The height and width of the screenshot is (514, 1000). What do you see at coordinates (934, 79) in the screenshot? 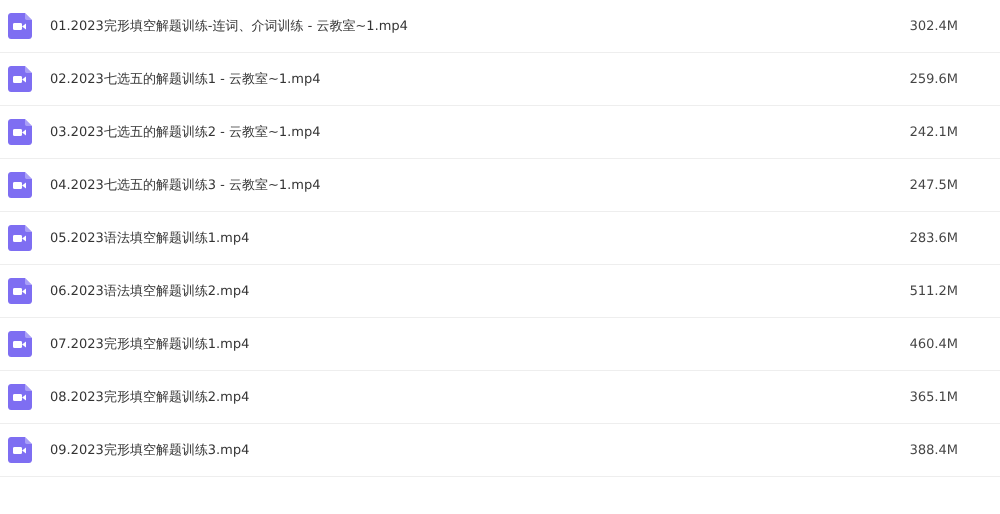
I see `file-size: 259.6M` at bounding box center [934, 79].